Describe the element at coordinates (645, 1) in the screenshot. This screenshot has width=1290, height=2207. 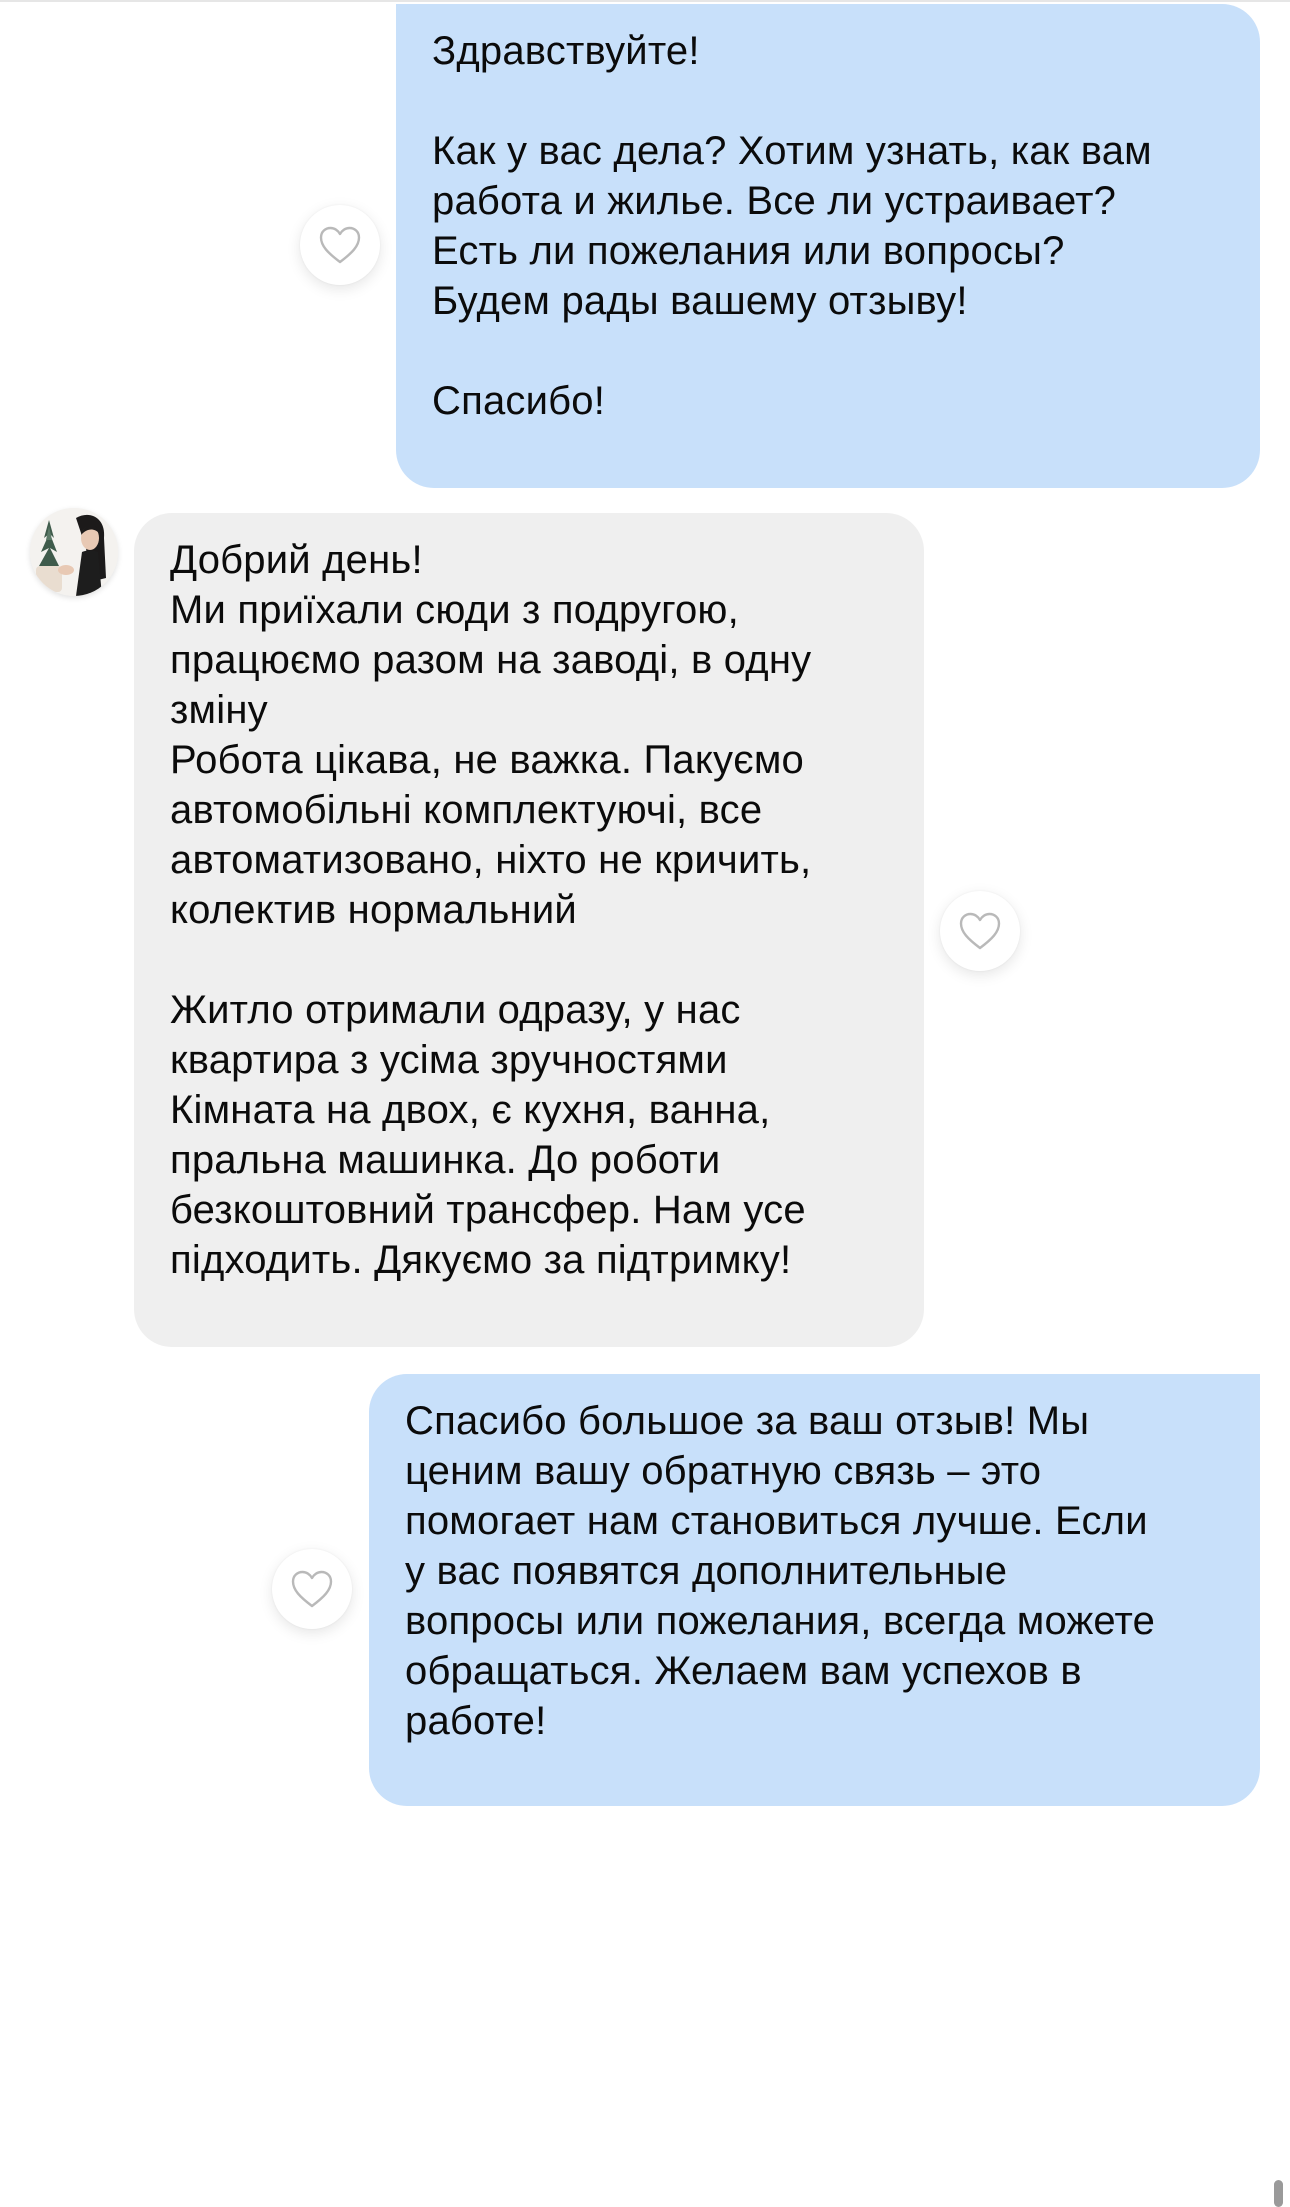
I see `top-divider` at that location.